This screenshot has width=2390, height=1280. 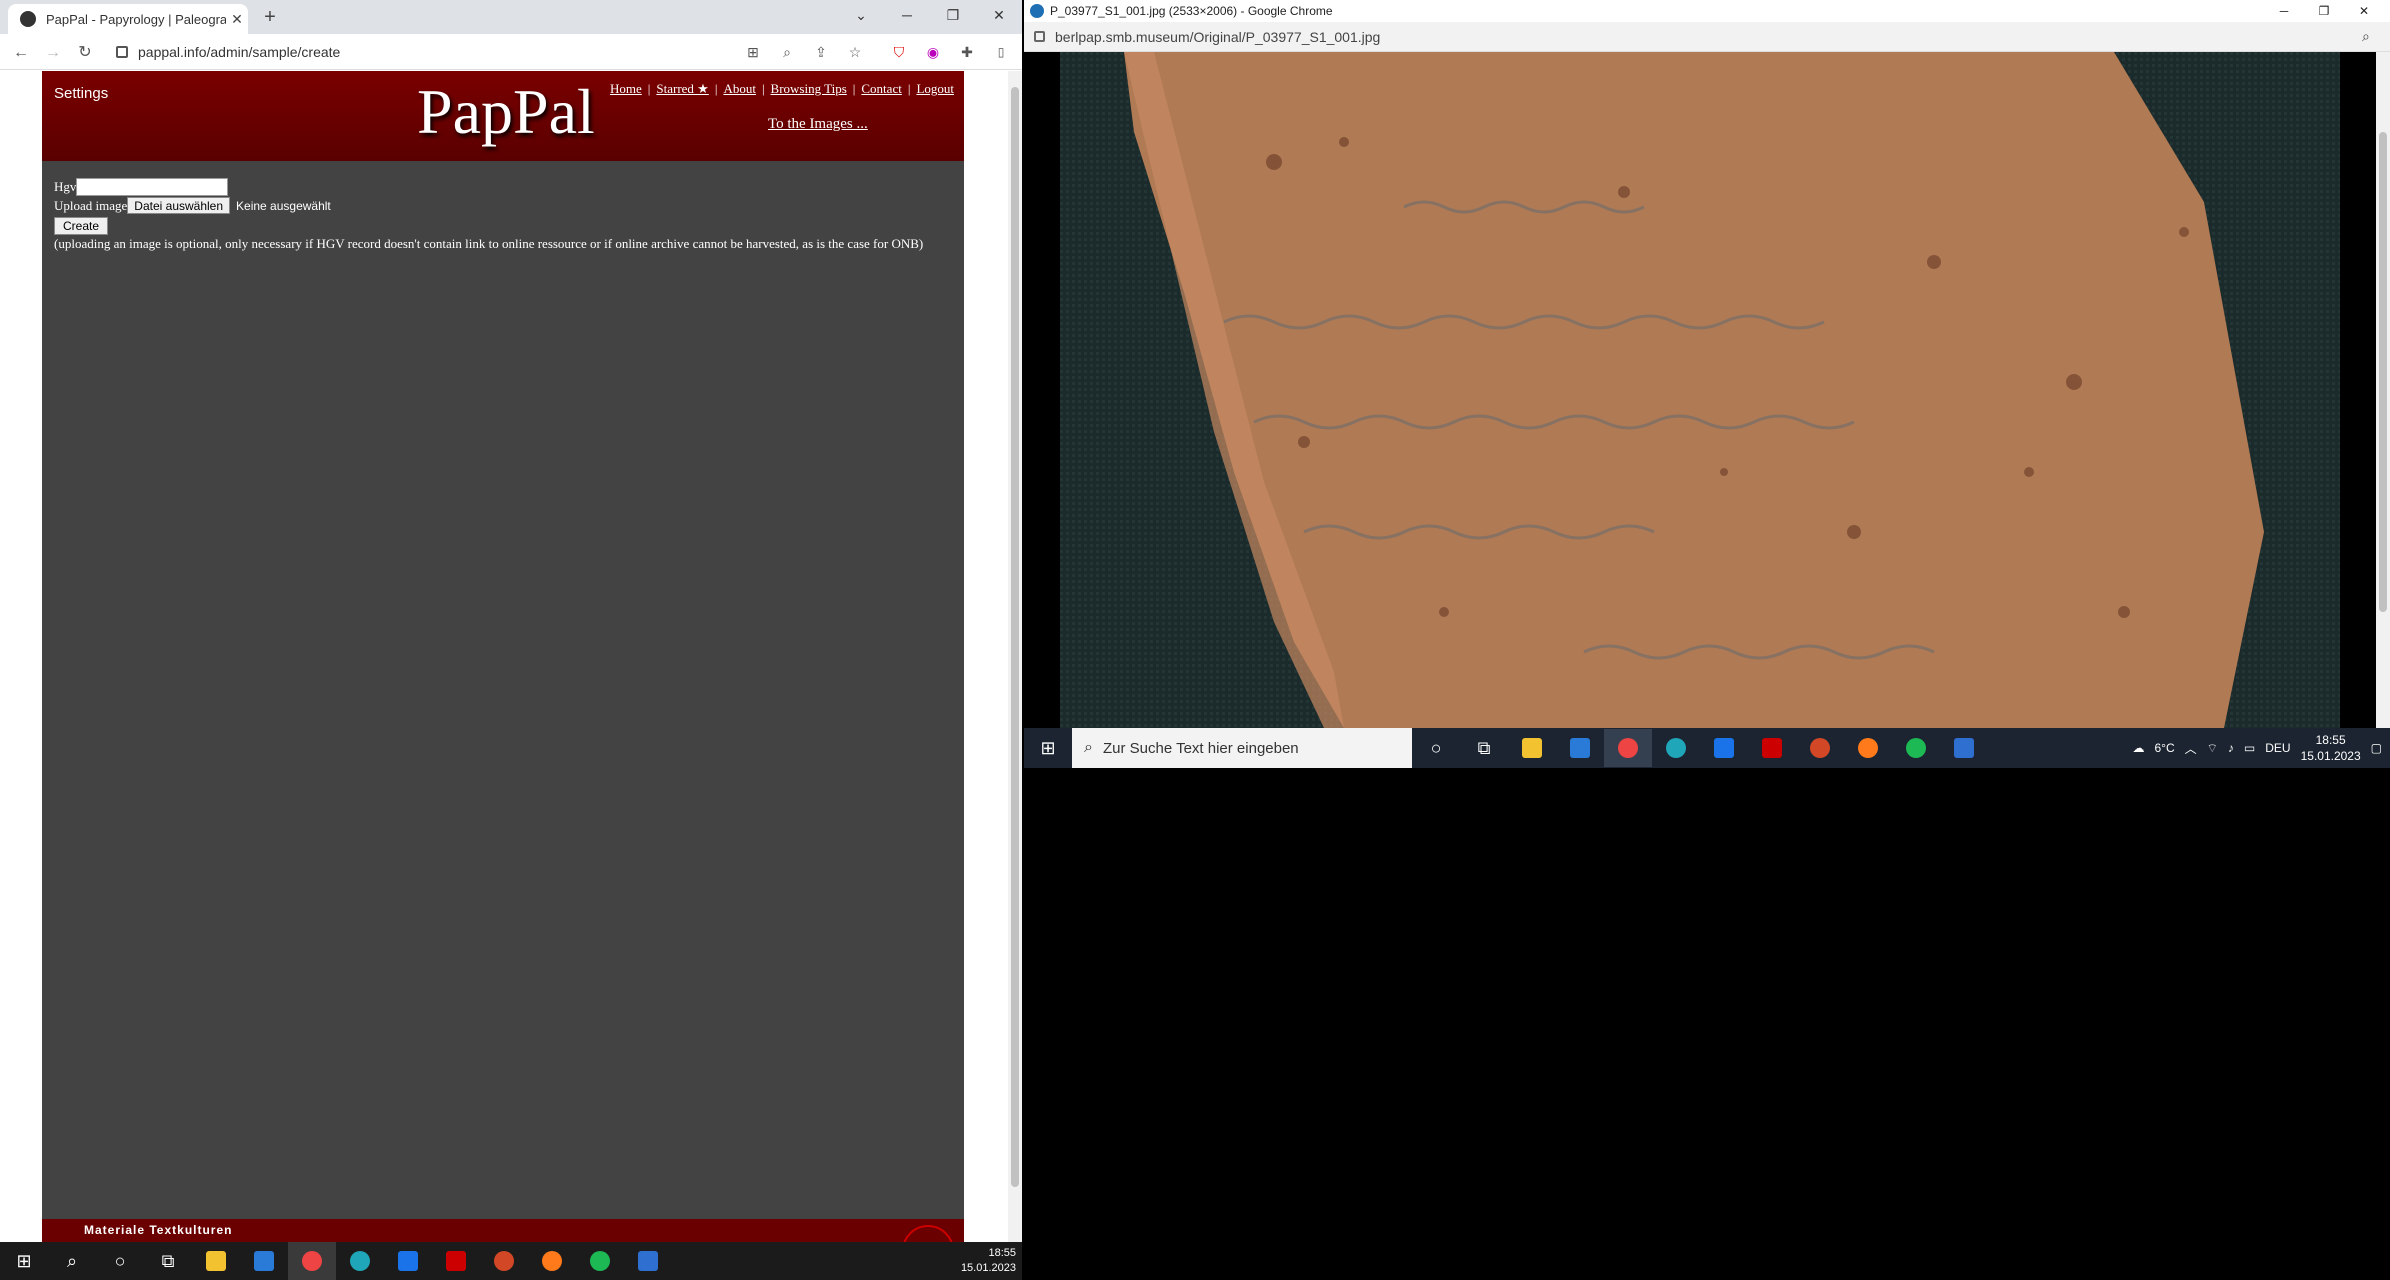 I want to click on nav-starred: Starred ★, so click(x=682, y=89).